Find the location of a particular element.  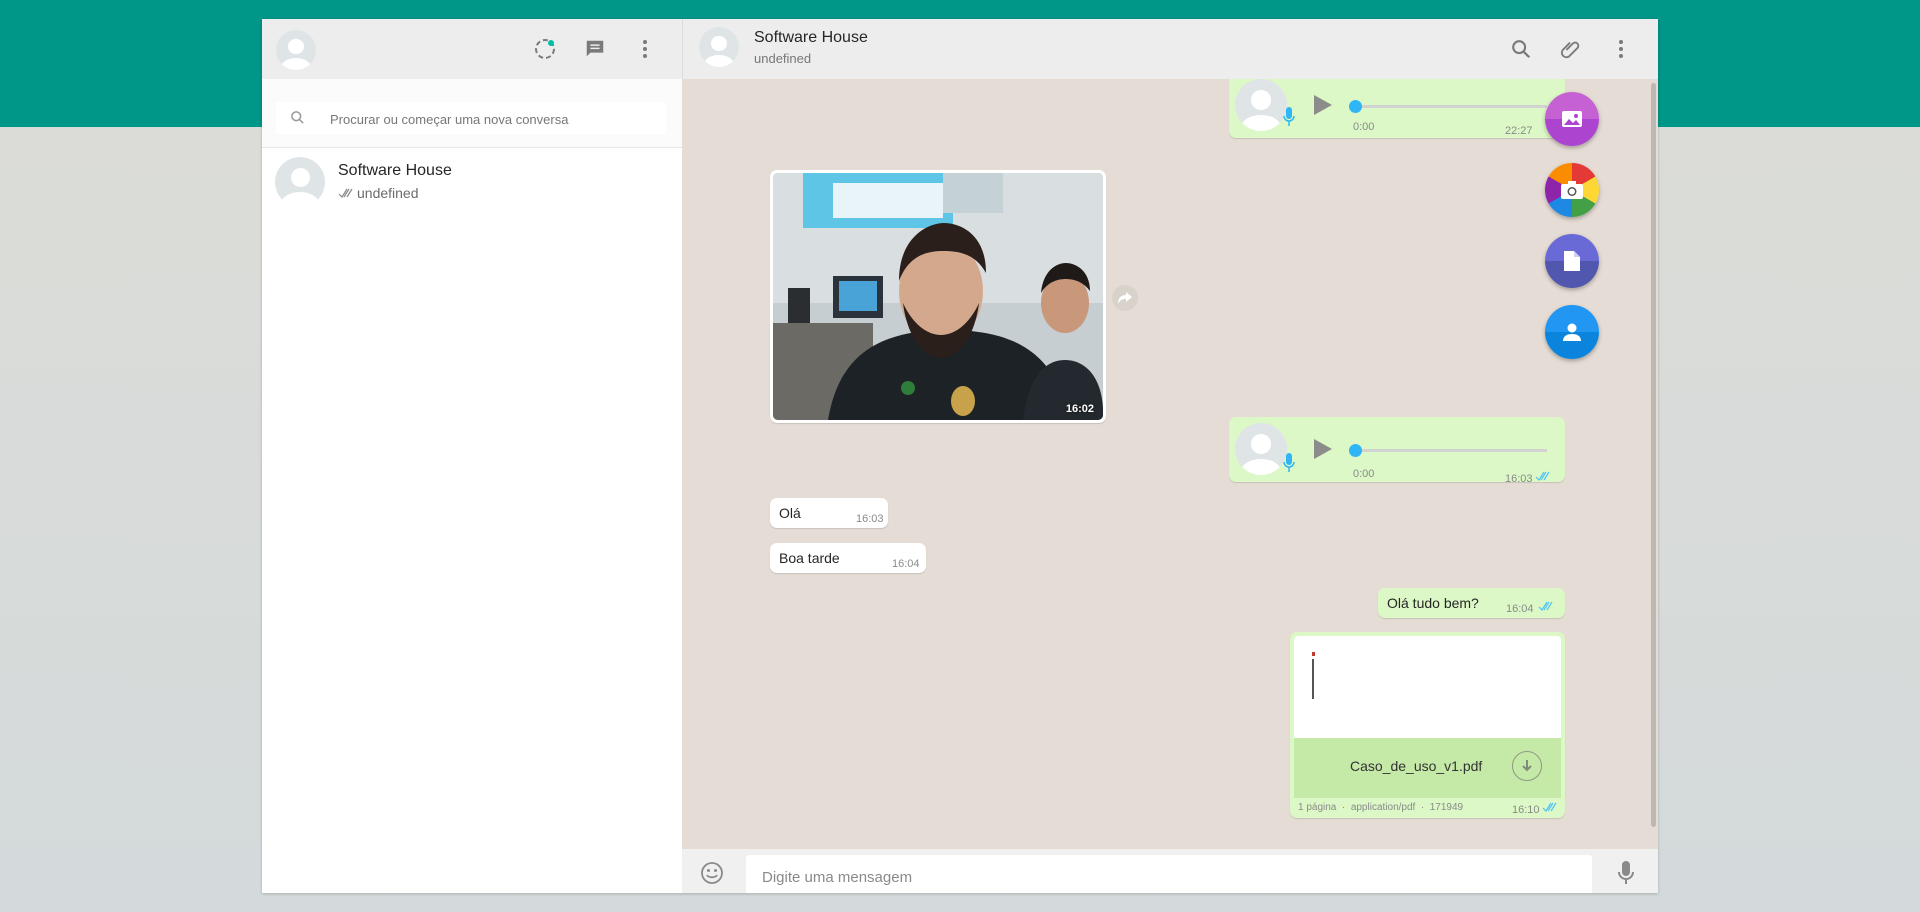

document-icon is located at coordinates (1572, 261).